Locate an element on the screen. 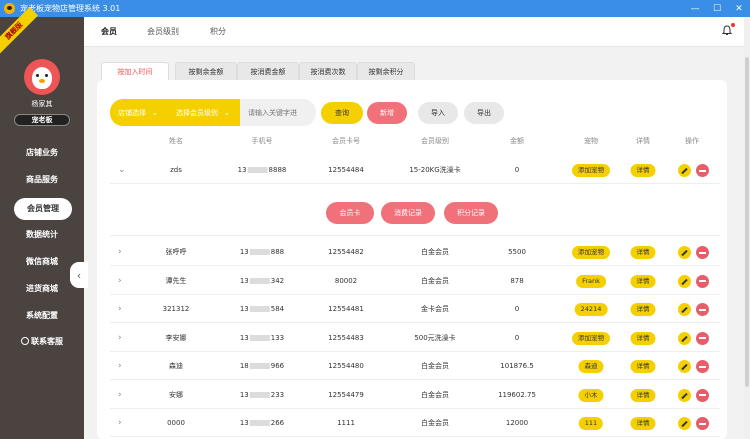 This screenshot has height=439, width=750. column-header: 姓名 is located at coordinates (176, 141).